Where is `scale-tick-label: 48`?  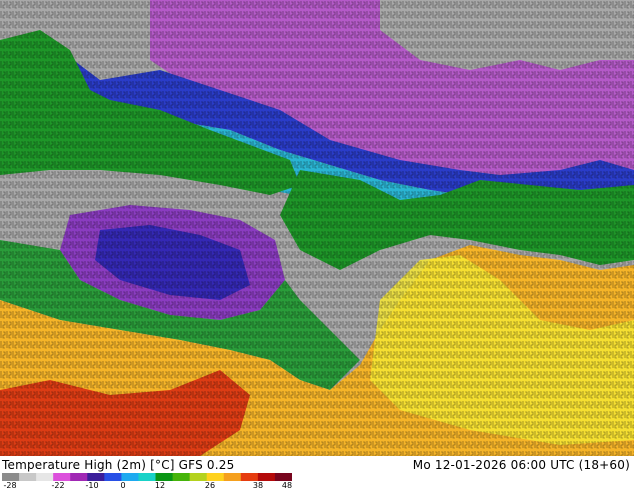
scale-tick-label: 48 is located at coordinates (287, 485).